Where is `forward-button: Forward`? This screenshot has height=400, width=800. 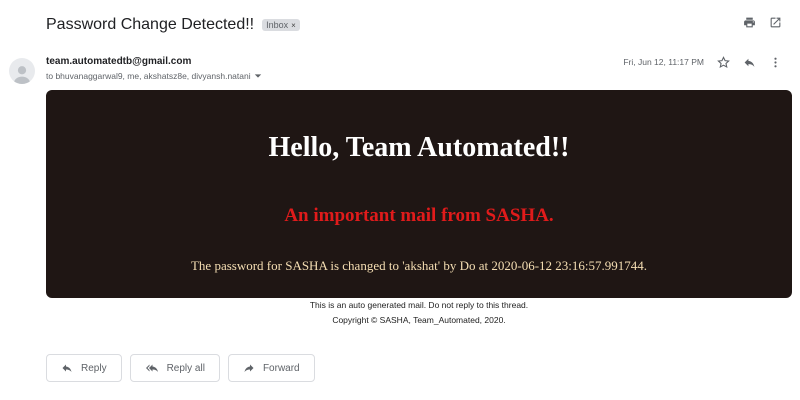 forward-button: Forward is located at coordinates (271, 368).